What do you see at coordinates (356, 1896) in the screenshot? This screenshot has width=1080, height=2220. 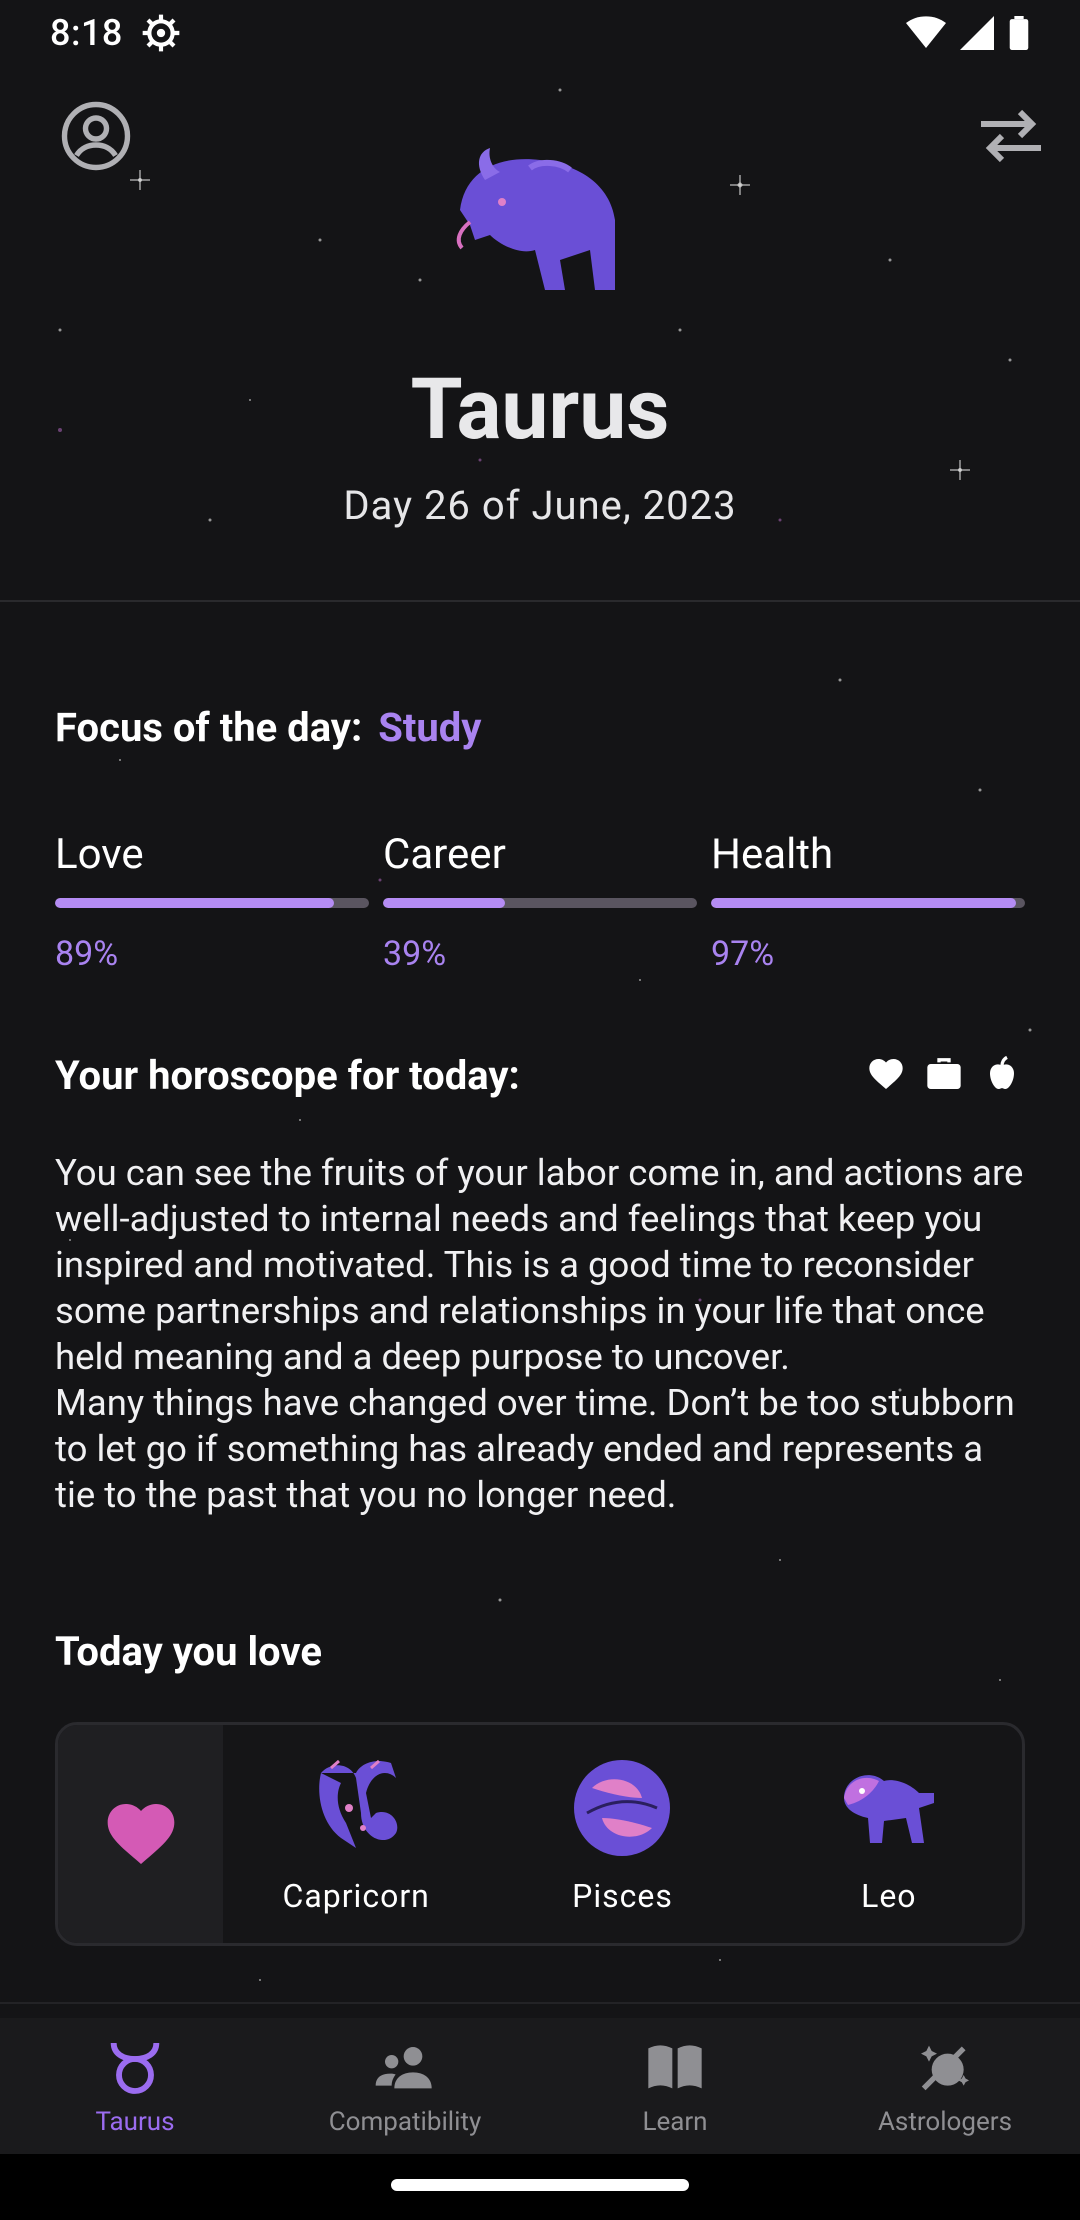 I see `love-sign-name: Capricorn` at bounding box center [356, 1896].